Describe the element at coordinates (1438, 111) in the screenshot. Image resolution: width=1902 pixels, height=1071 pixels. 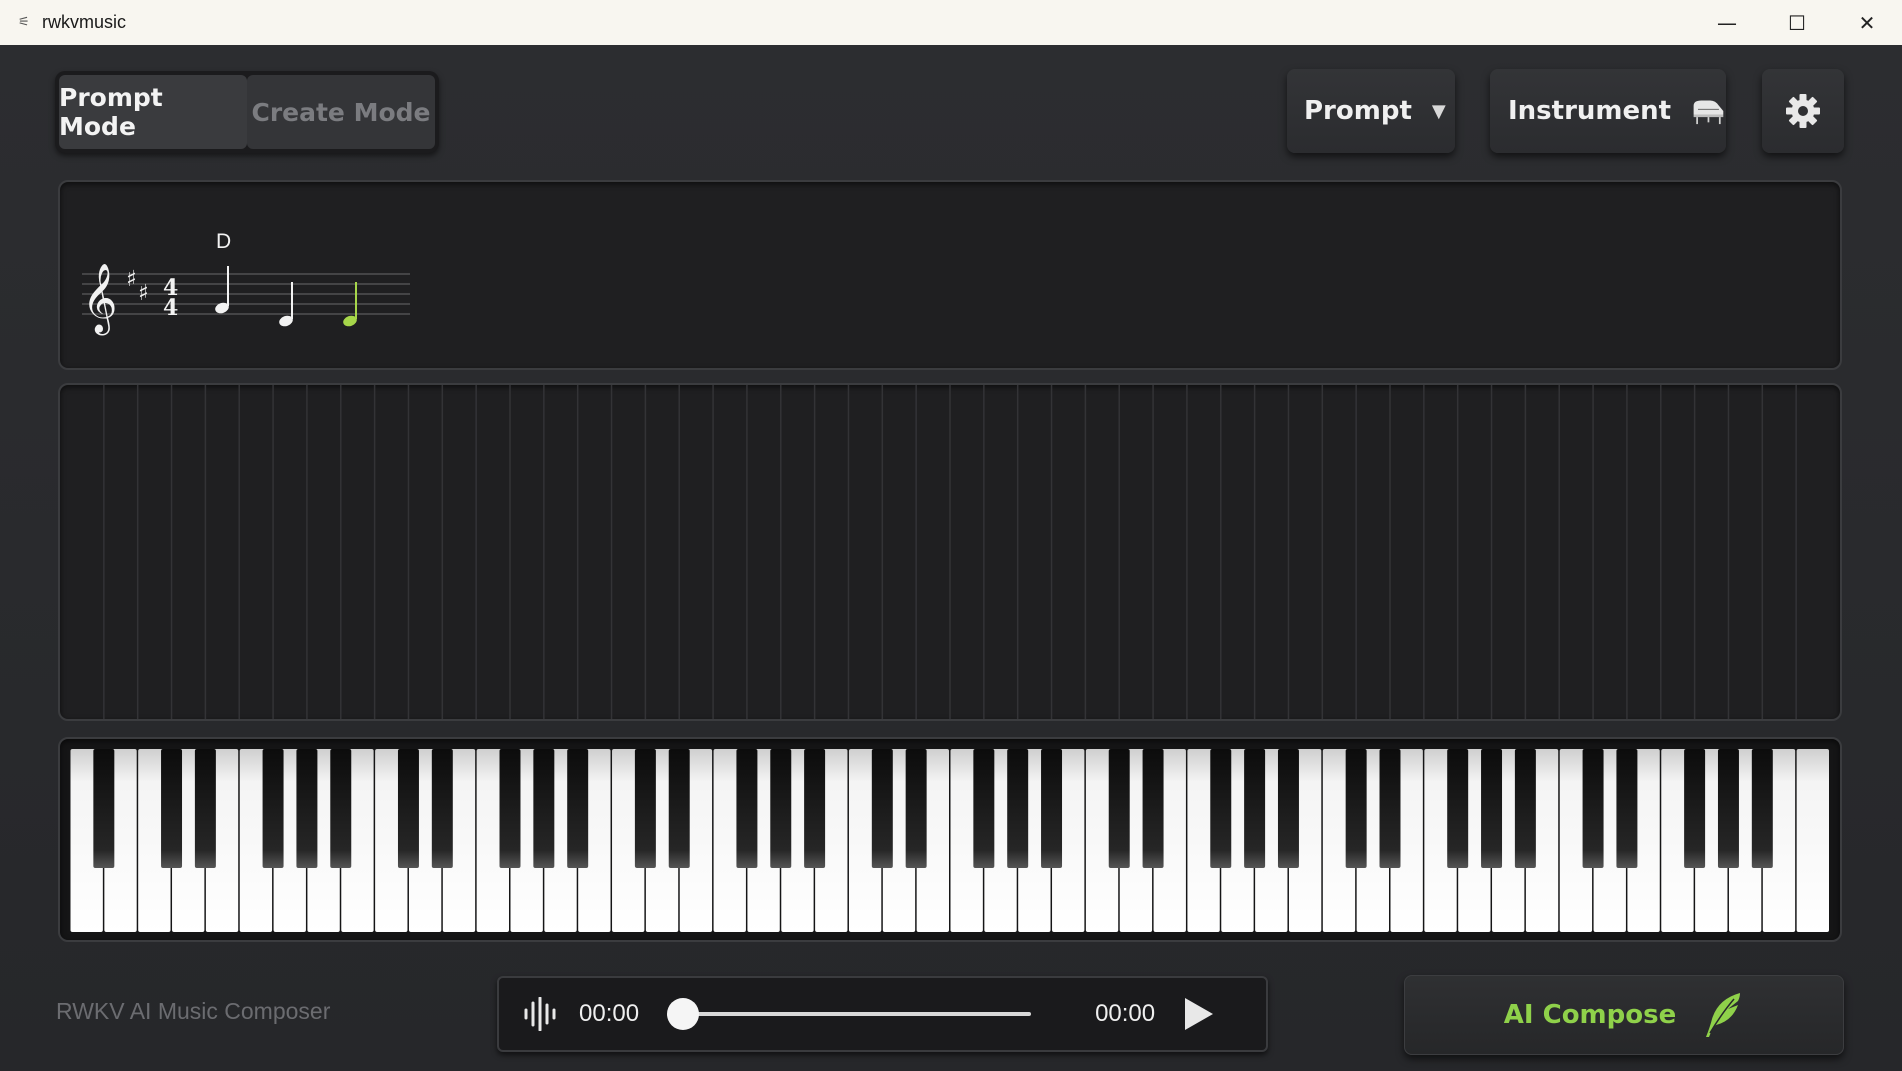
I see `caret-down-icon: ▼` at that location.